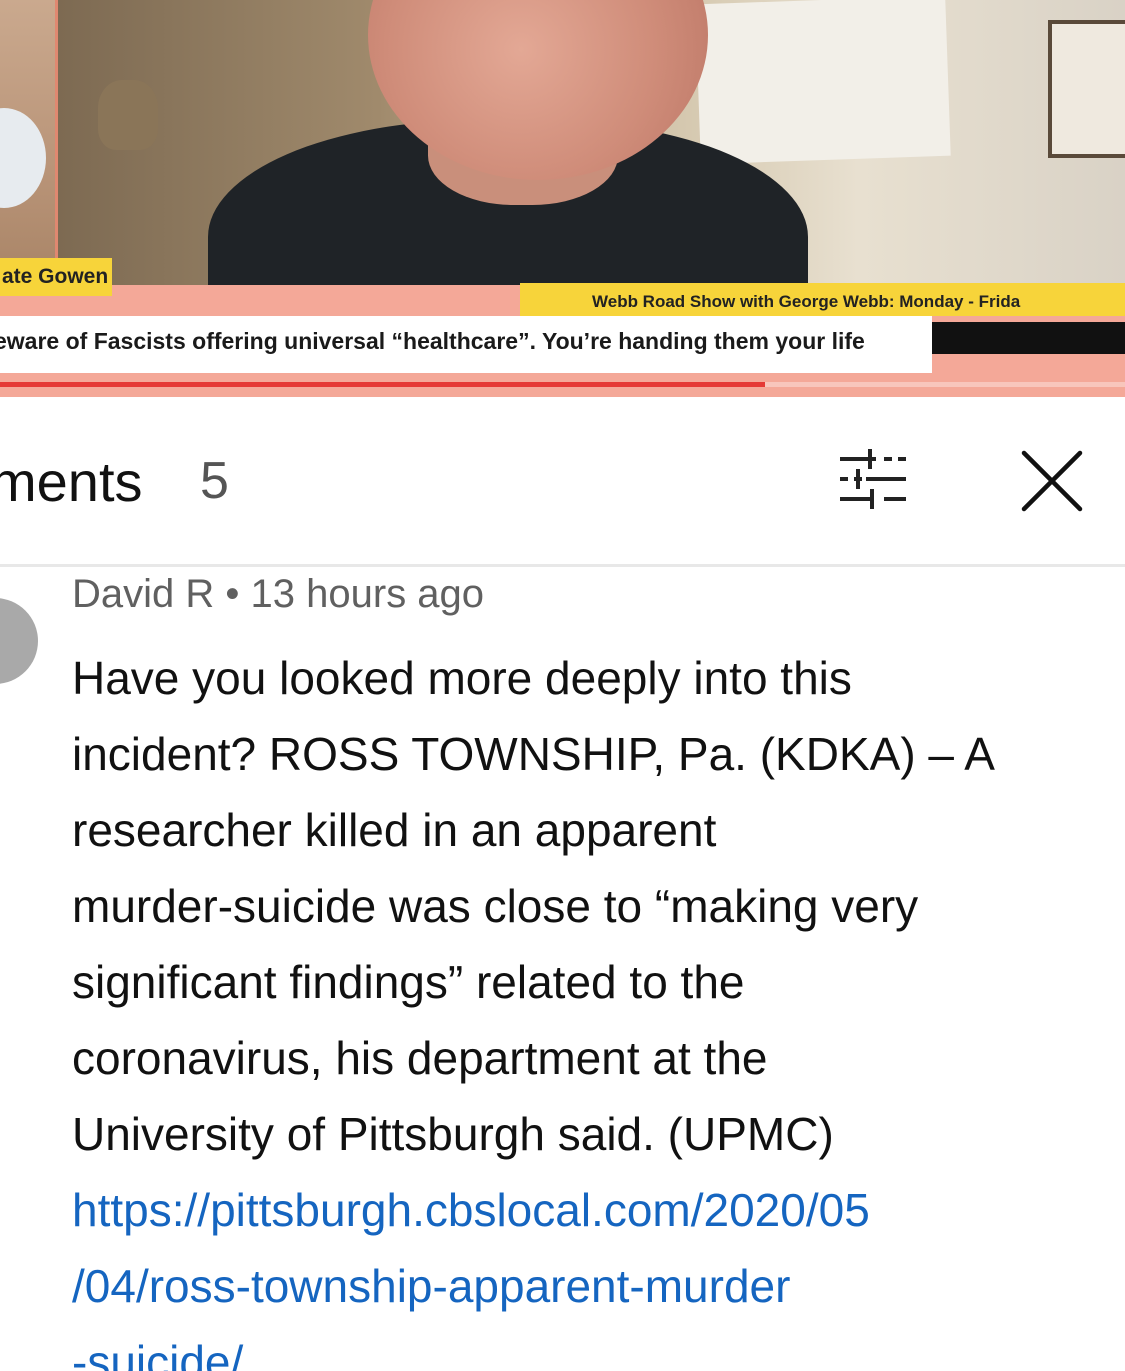 This screenshot has width=1125, height=1371. I want to click on comment-link-line: /04/ross-township-apparent-murder, so click(589, 1286).